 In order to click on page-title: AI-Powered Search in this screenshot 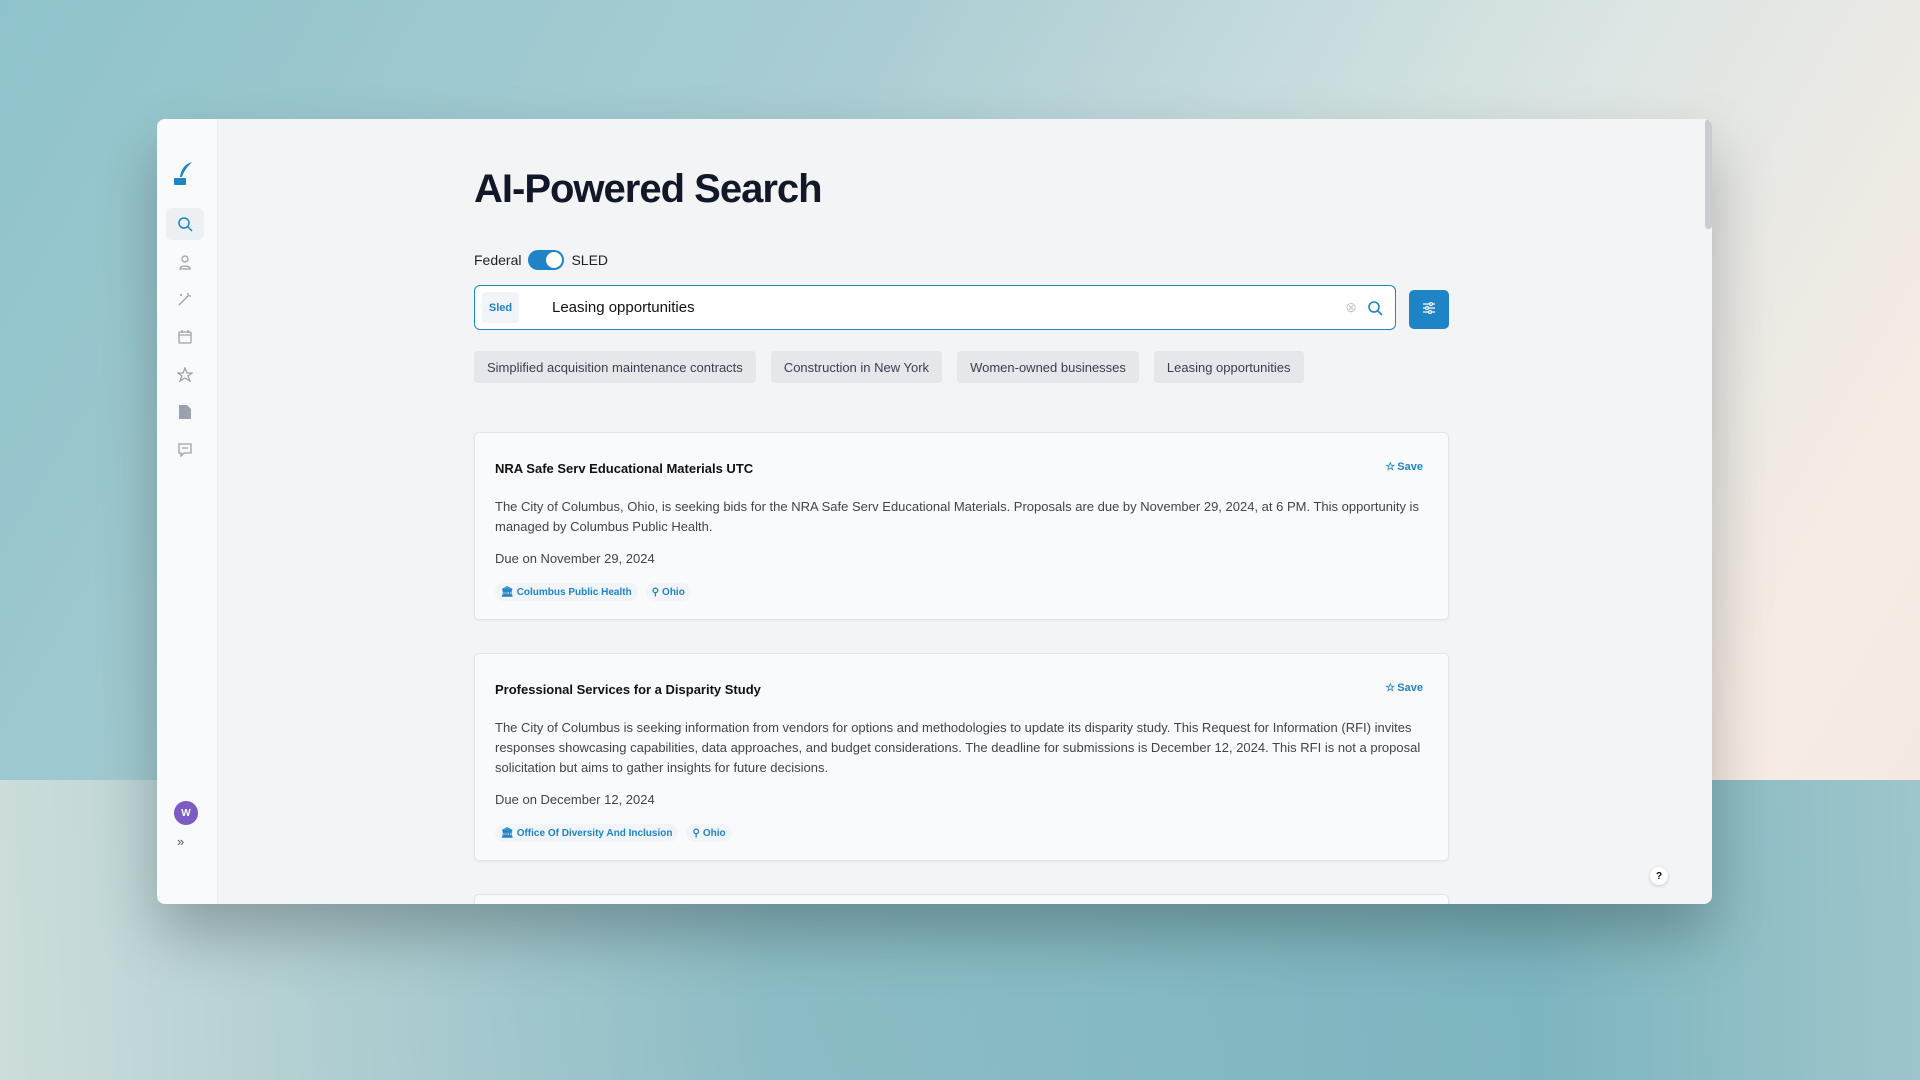, I will do `click(648, 189)`.